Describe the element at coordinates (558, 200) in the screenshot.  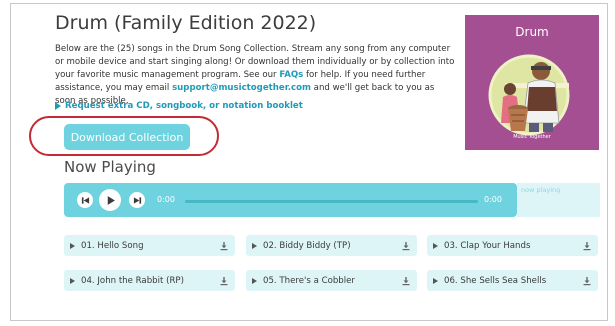
I see `now-playing-status: now playing` at that location.